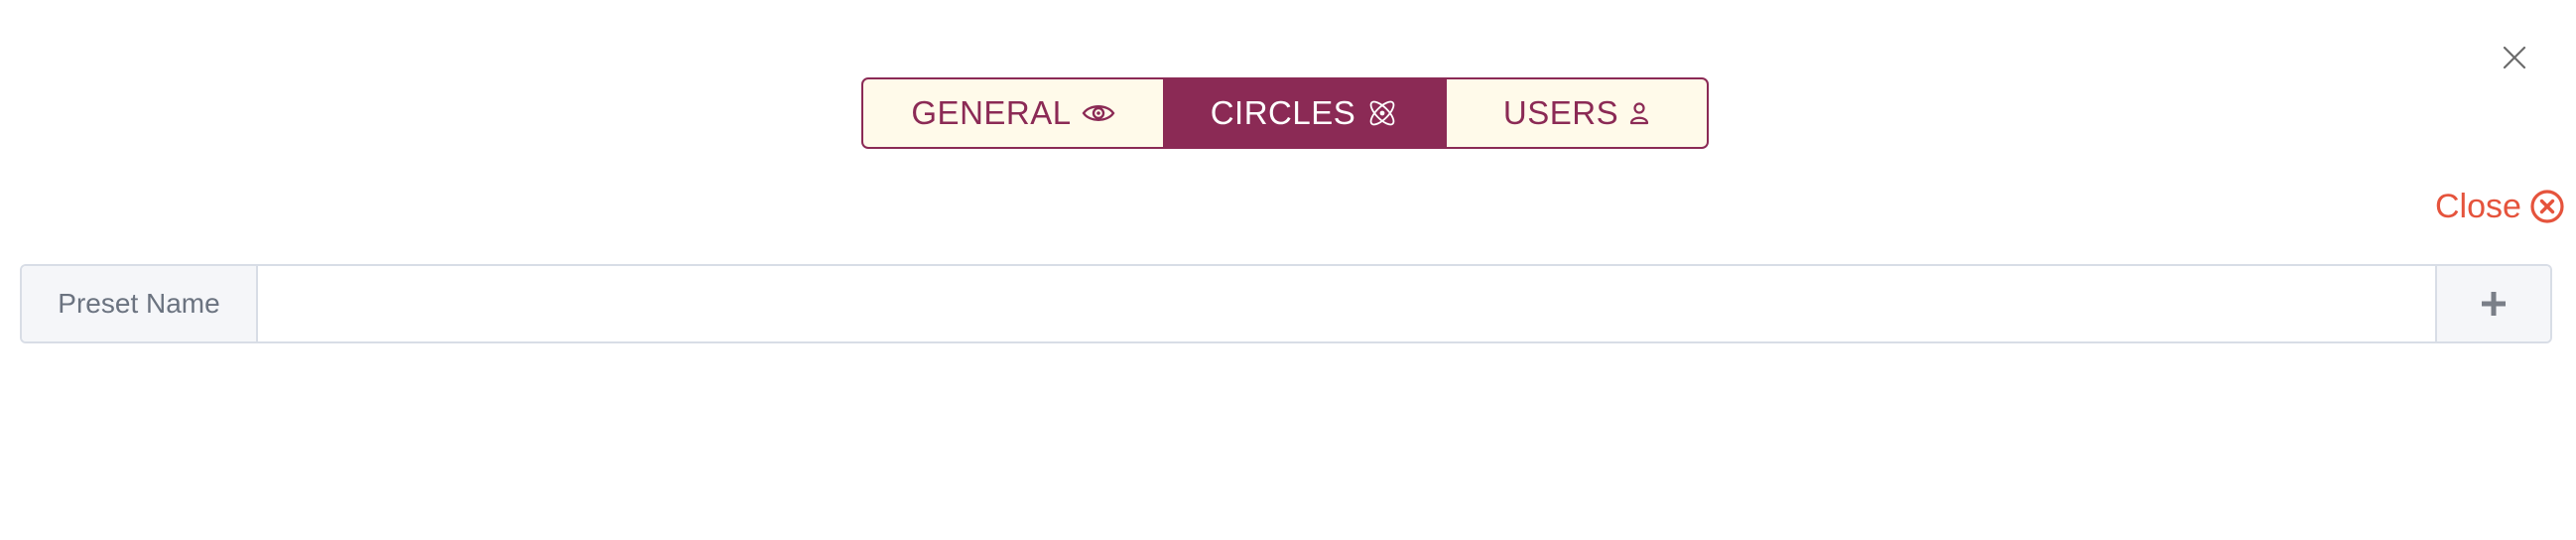 The image size is (2576, 540). What do you see at coordinates (1561, 112) in the screenshot?
I see `tab-users-label: USERS` at bounding box center [1561, 112].